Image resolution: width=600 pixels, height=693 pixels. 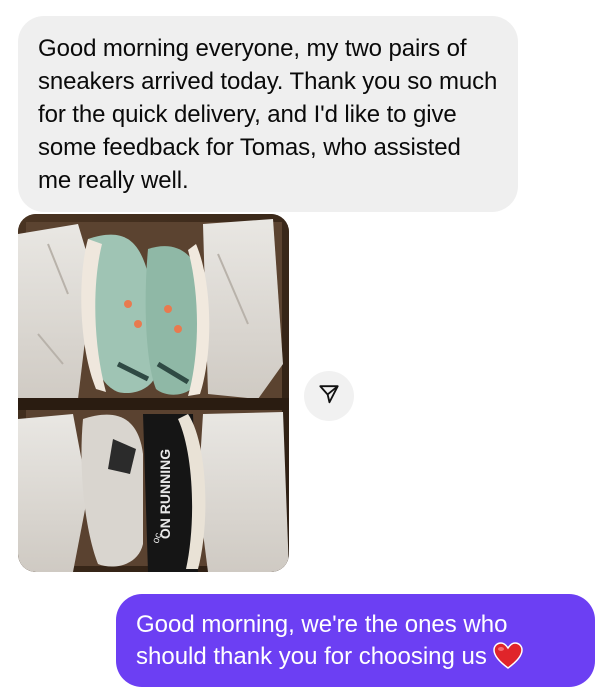 I want to click on send-icon, so click(x=329, y=396).